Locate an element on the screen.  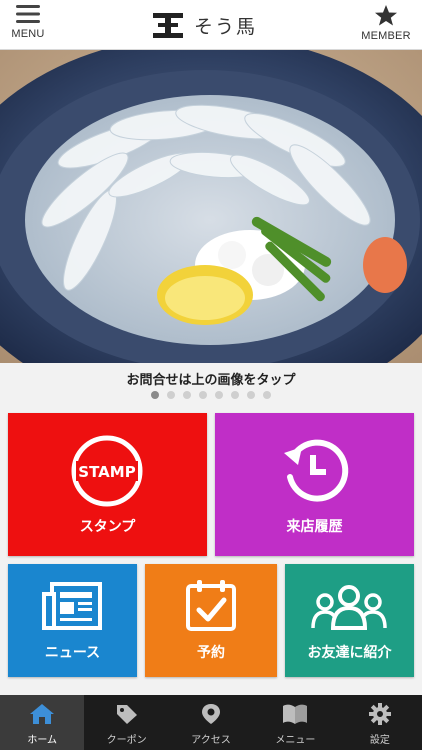
tab-coupon-label: クーポン is located at coordinates (126, 740).